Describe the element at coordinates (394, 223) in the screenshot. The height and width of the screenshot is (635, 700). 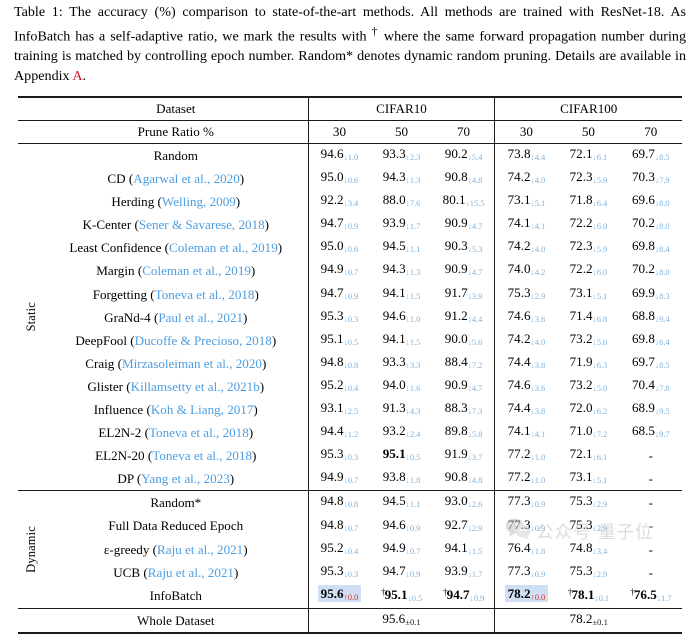
I see `value-number: 93.9` at that location.